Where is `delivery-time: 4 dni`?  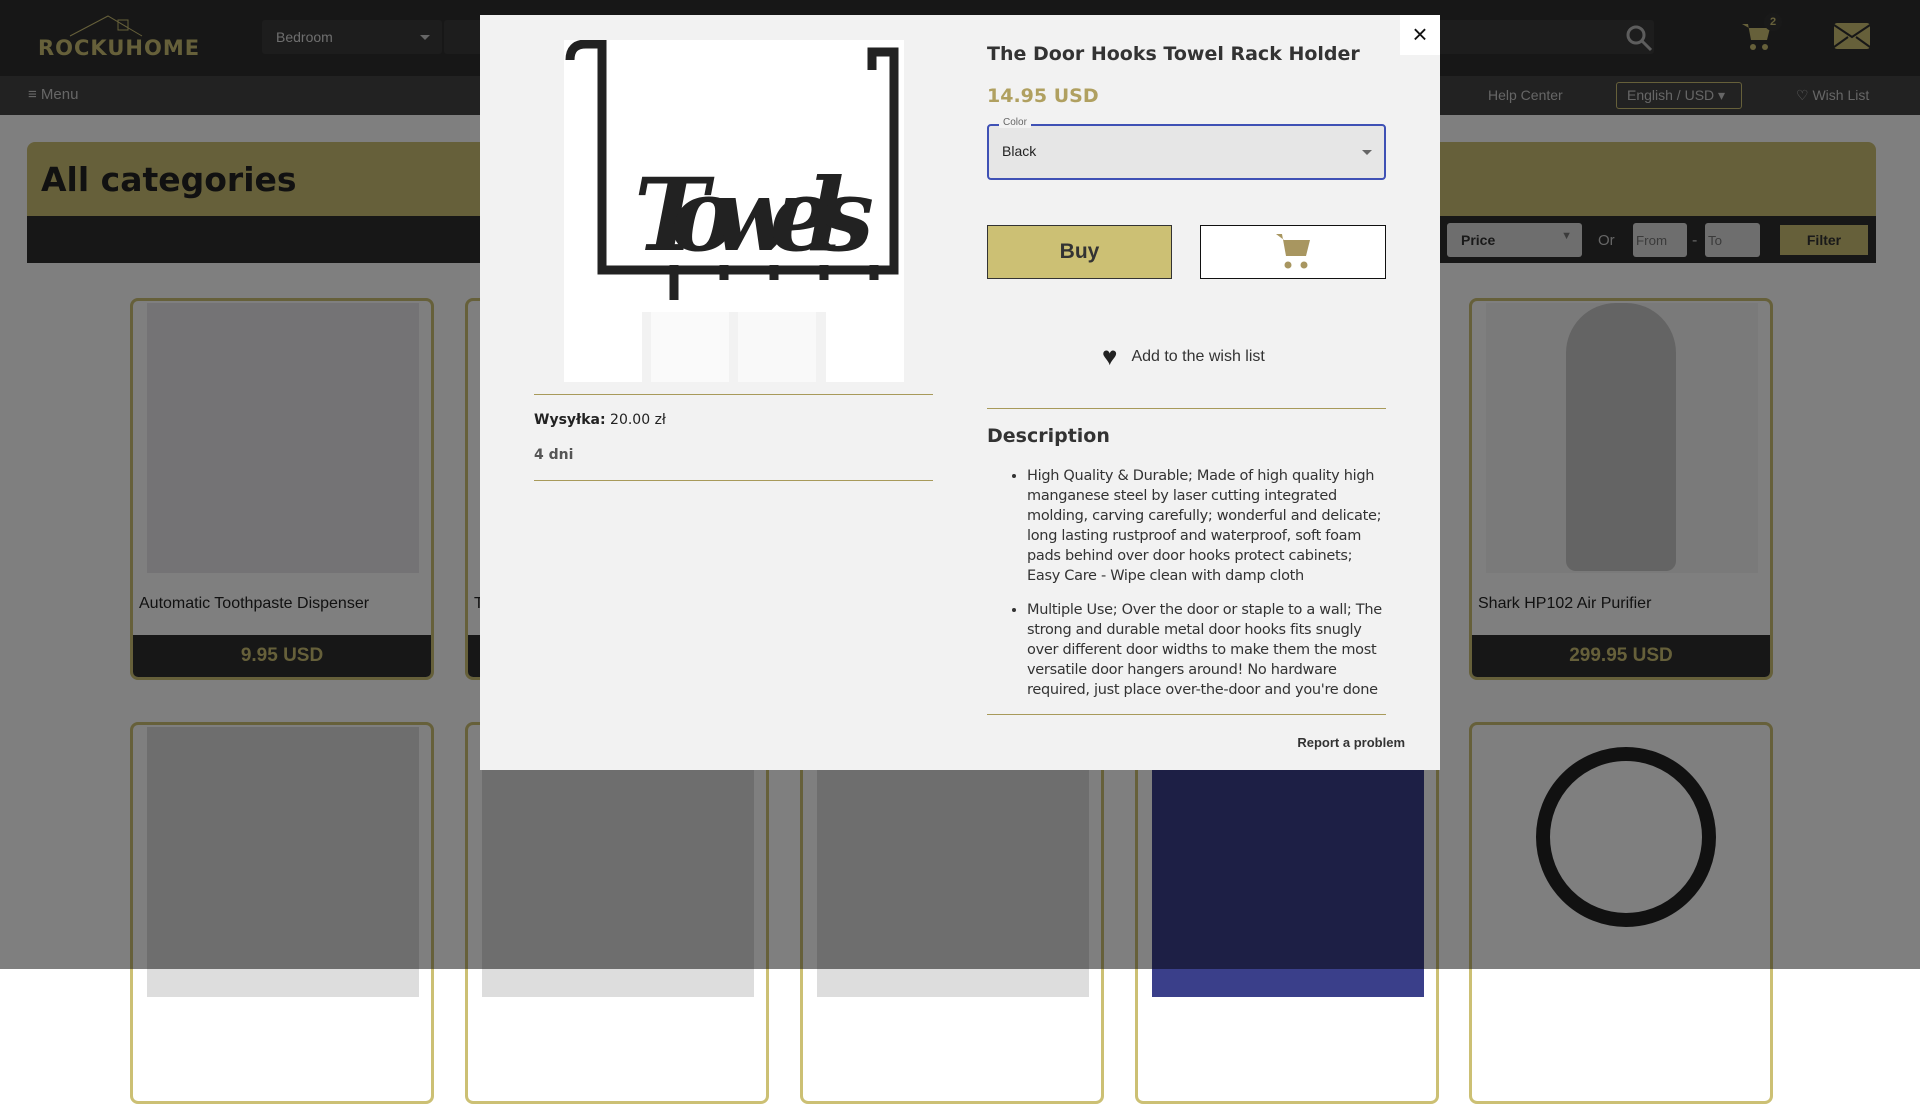 delivery-time: 4 dni is located at coordinates (554, 455).